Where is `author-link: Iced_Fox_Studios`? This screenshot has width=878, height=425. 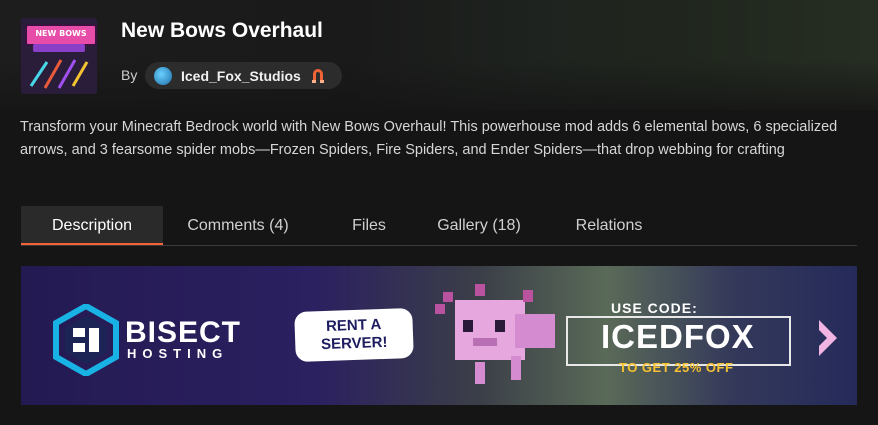 author-link: Iced_Fox_Studios is located at coordinates (243, 75).